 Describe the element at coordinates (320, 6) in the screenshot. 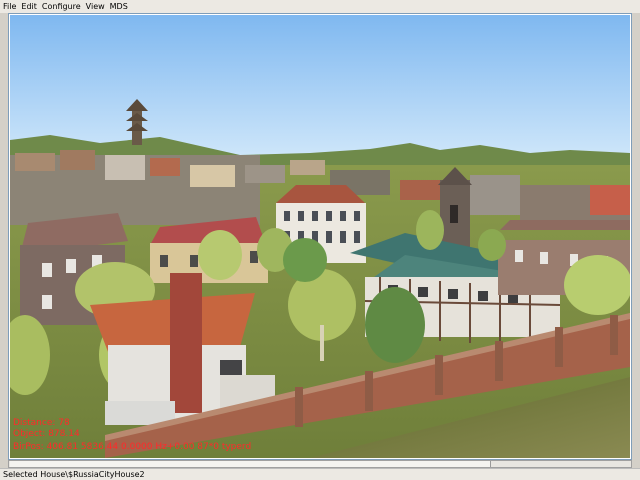

I see `menu-bar: File Edit Configure View MDS` at that location.